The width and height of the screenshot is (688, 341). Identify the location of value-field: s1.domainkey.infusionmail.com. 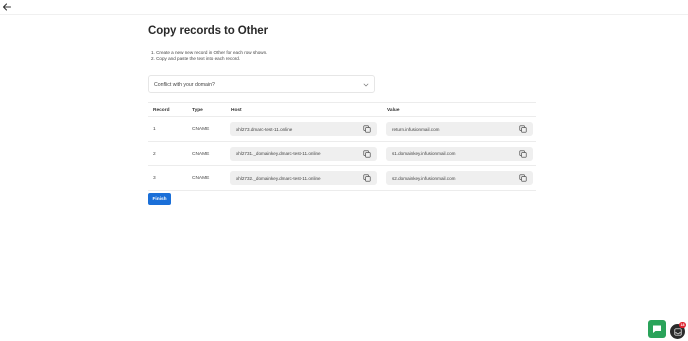
(459, 153).